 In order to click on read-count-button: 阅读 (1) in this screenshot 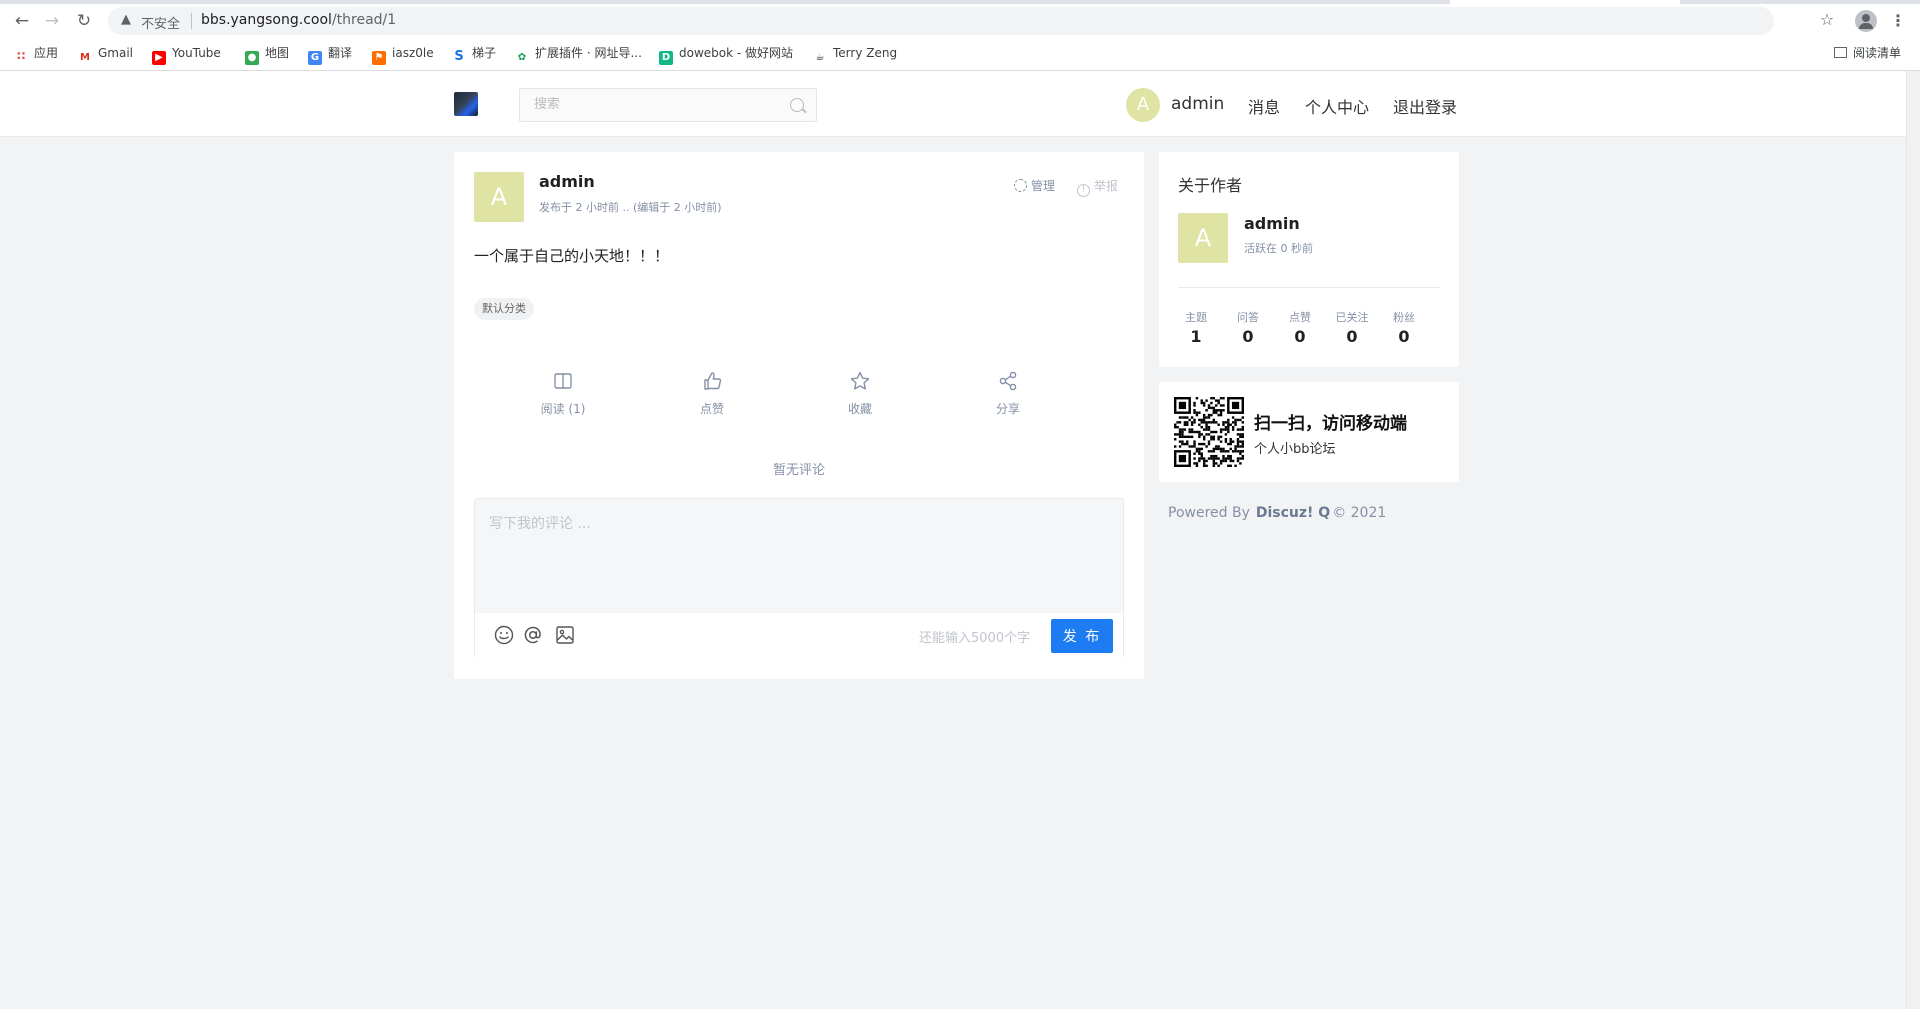, I will do `click(563, 393)`.